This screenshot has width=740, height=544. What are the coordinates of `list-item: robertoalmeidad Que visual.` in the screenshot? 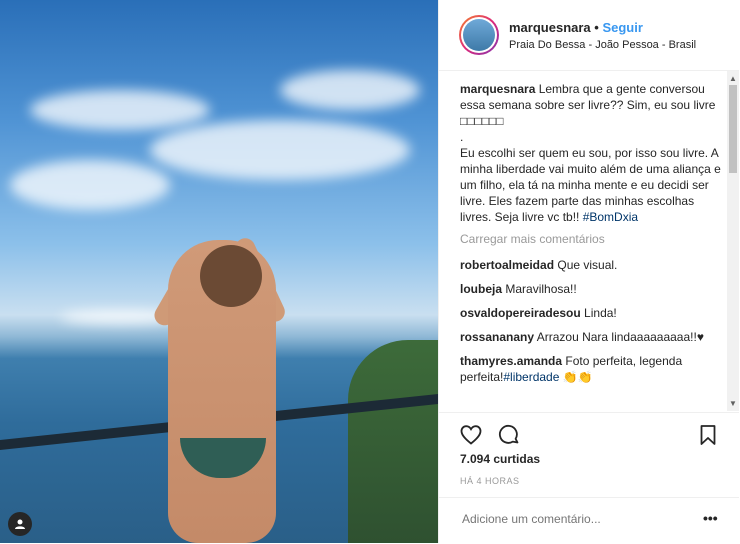 It's located at (593, 265).